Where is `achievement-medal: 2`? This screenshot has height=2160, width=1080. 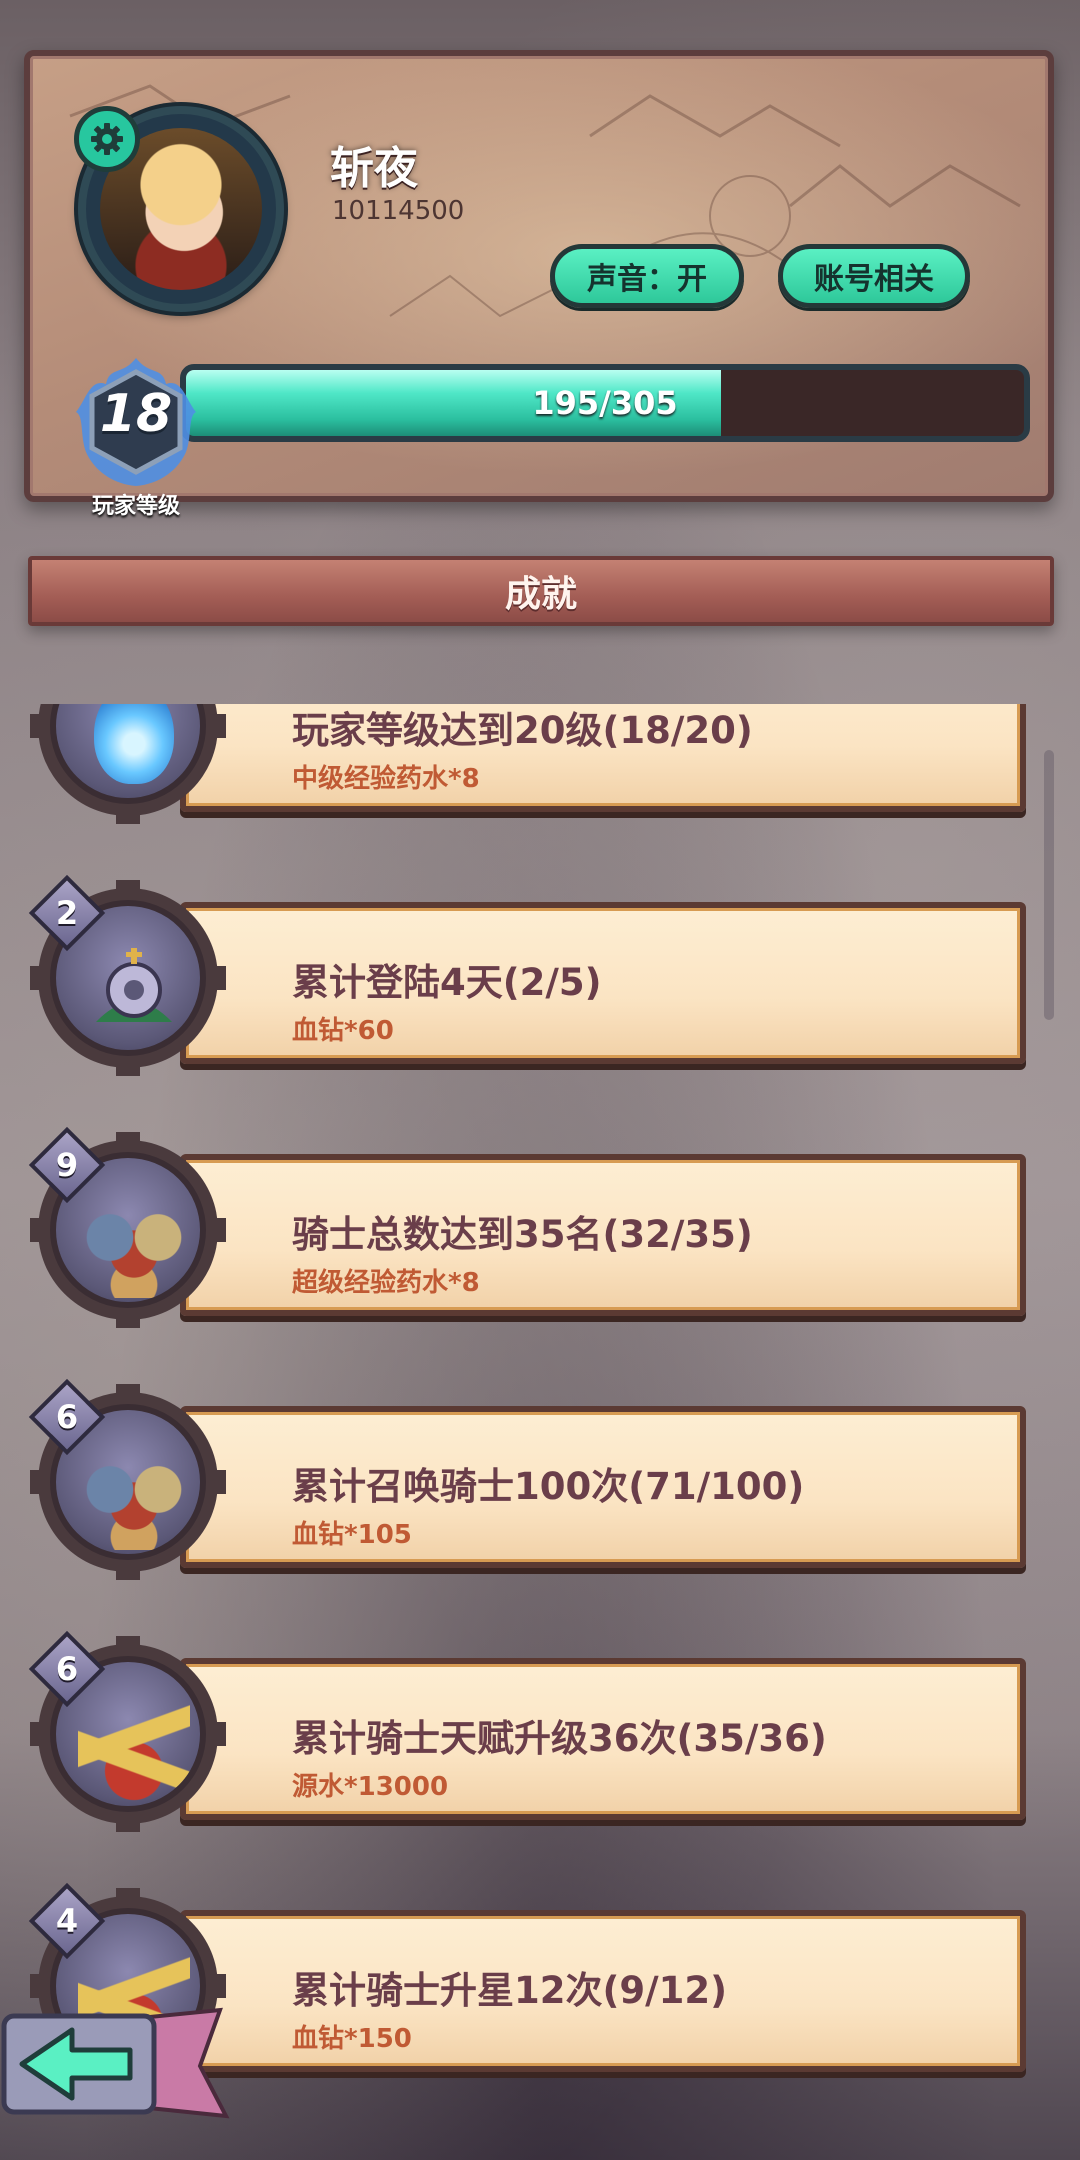 achievement-medal: 2 is located at coordinates (127, 975).